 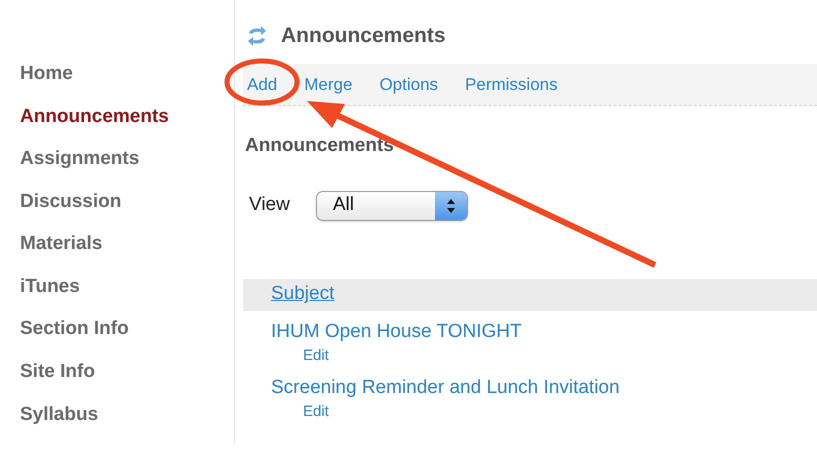 I want to click on sidebar-item: Site Info, so click(x=127, y=379).